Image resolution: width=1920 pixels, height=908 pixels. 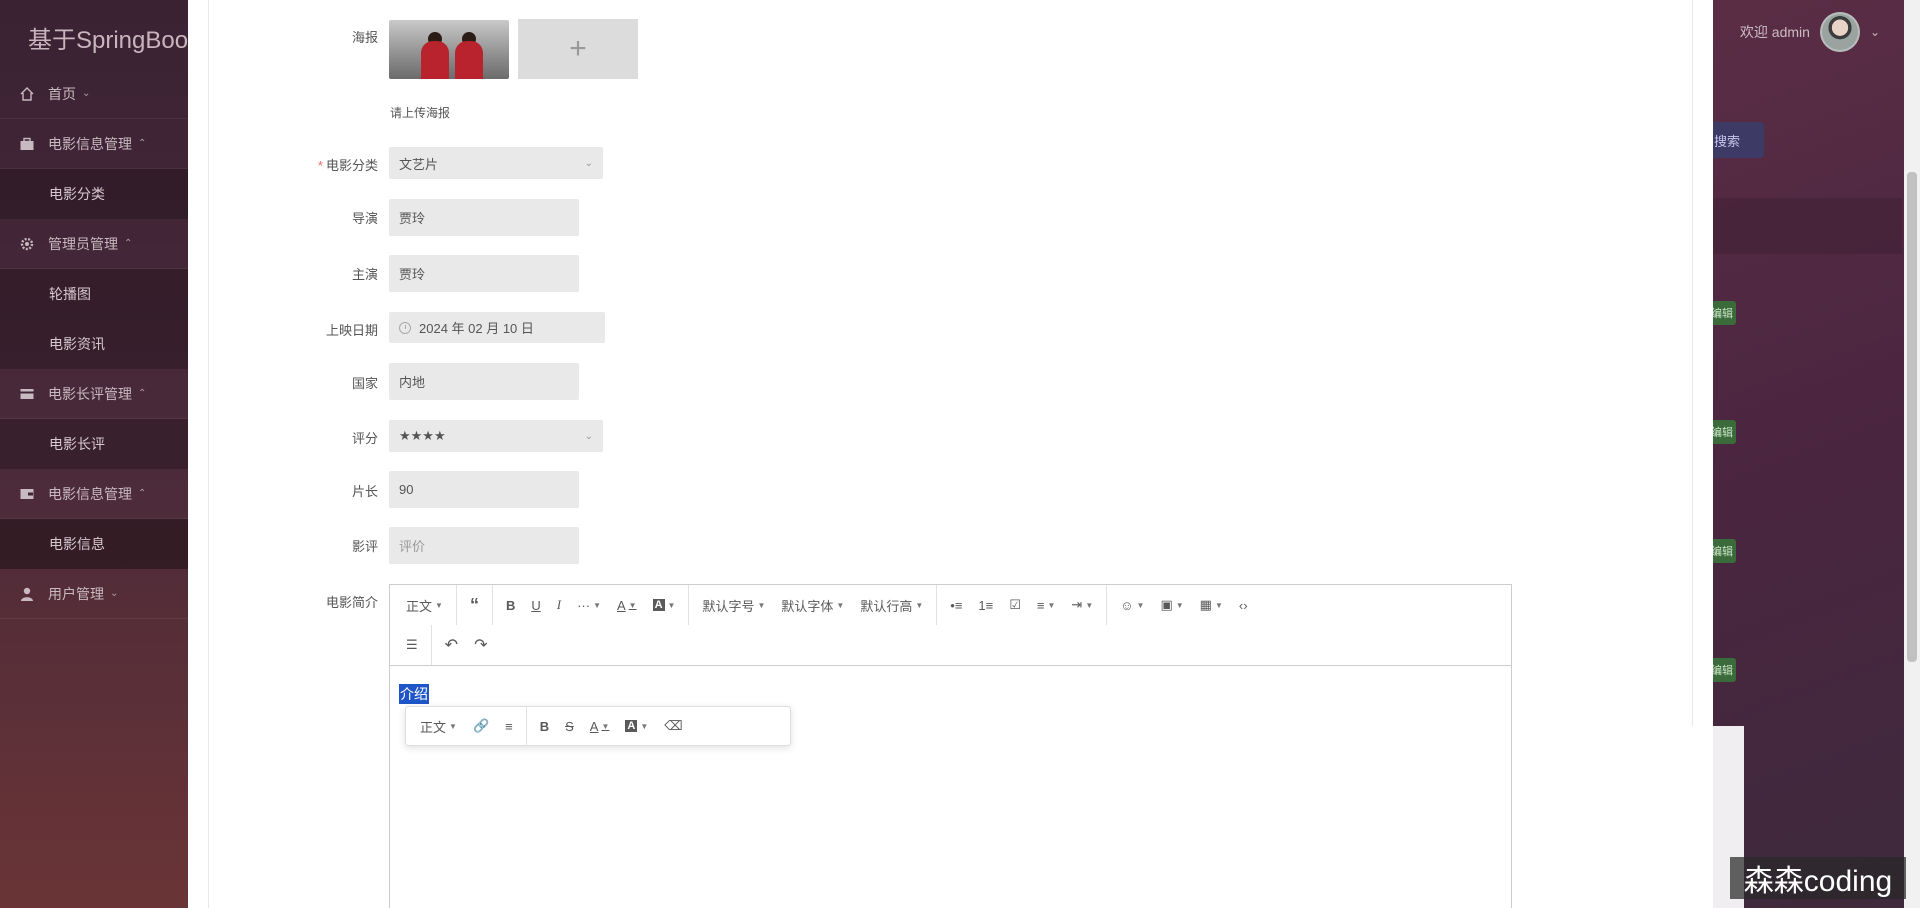 What do you see at coordinates (1818, 878) in the screenshot?
I see `watermark: 森森coding` at bounding box center [1818, 878].